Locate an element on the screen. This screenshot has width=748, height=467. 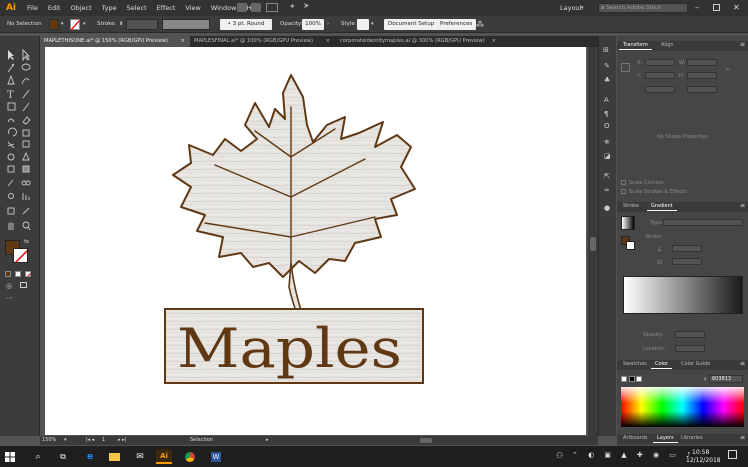
menu-file: File is located at coordinates (32, 8).